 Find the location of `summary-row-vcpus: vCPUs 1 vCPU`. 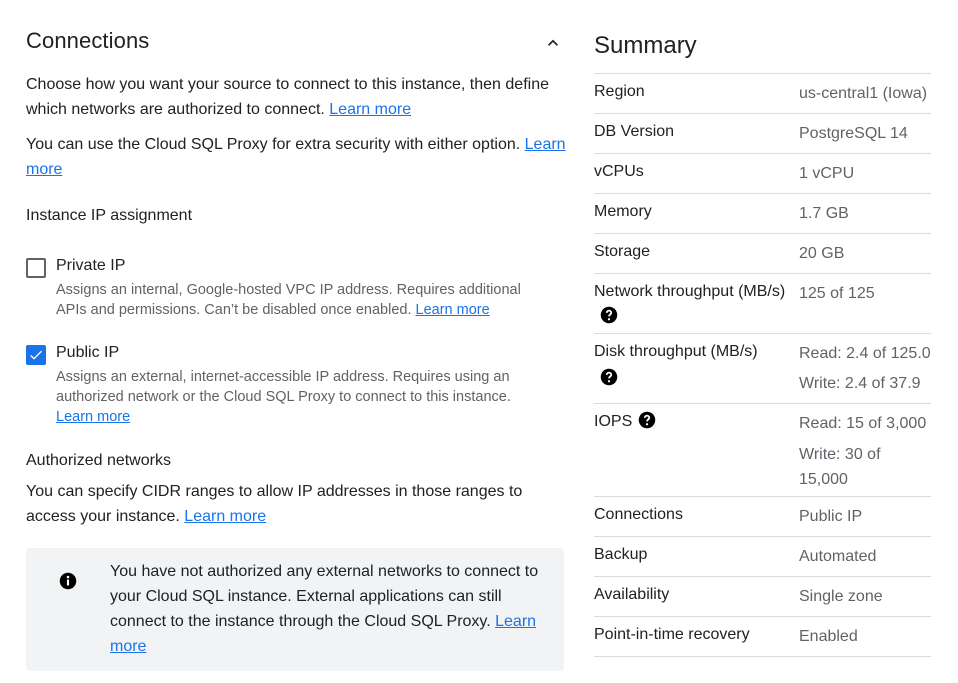

summary-row-vcpus: vCPUs 1 vCPU is located at coordinates (762, 174).